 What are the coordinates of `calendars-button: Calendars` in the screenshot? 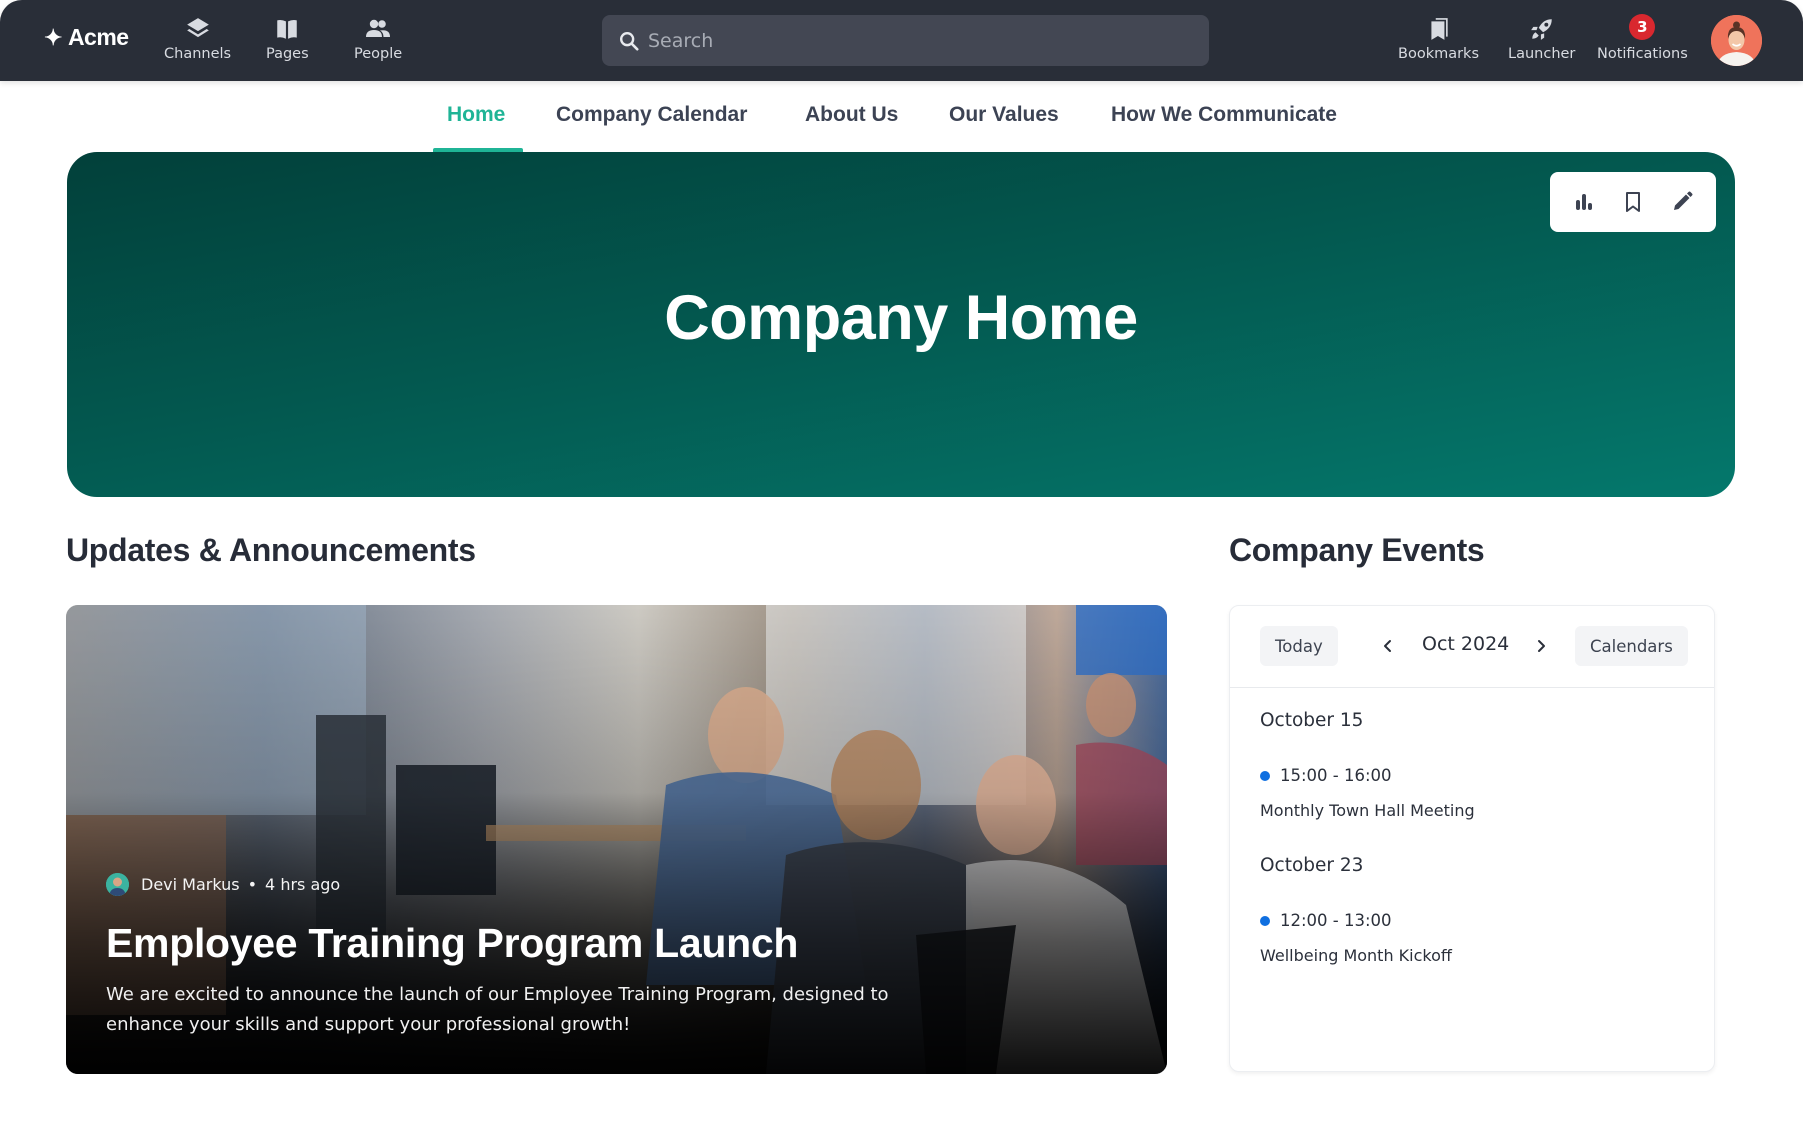 It's located at (1631, 646).